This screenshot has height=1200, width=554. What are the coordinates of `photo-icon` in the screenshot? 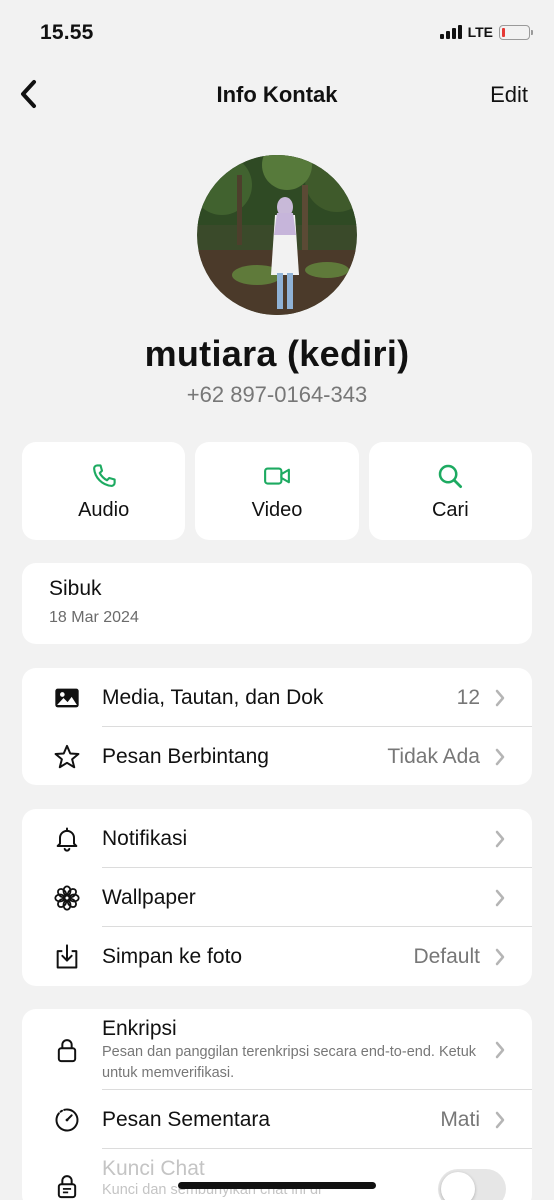 It's located at (67, 698).